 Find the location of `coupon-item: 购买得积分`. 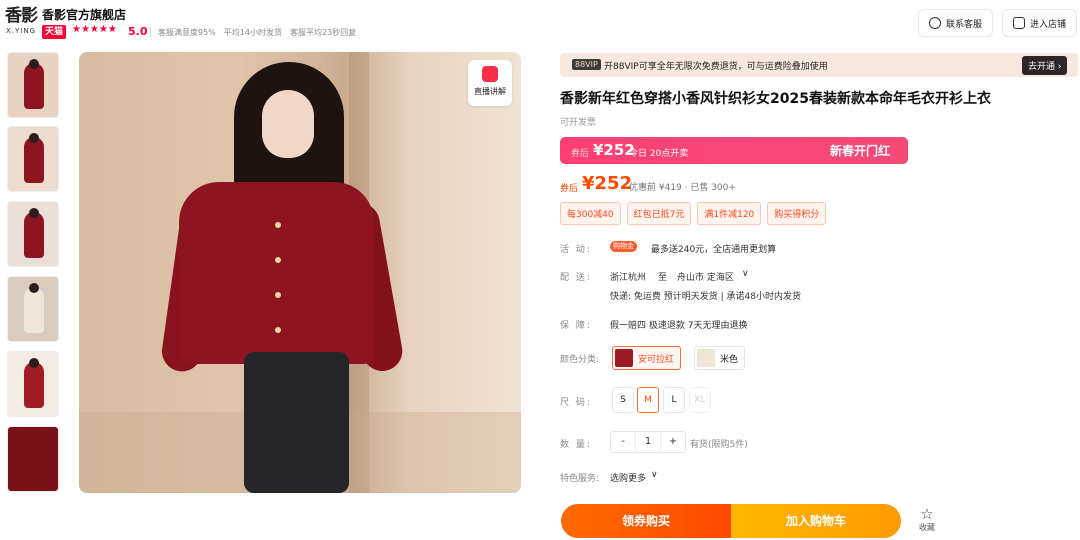

coupon-item: 购买得积分 is located at coordinates (797, 213).